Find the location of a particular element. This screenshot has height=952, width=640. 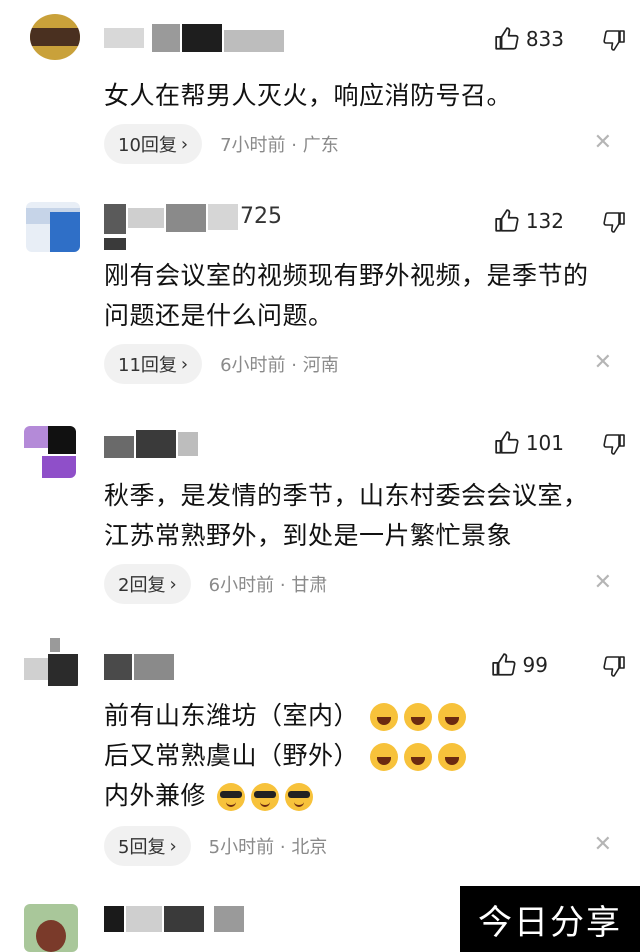

like-button: 833 is located at coordinates (529, 39).